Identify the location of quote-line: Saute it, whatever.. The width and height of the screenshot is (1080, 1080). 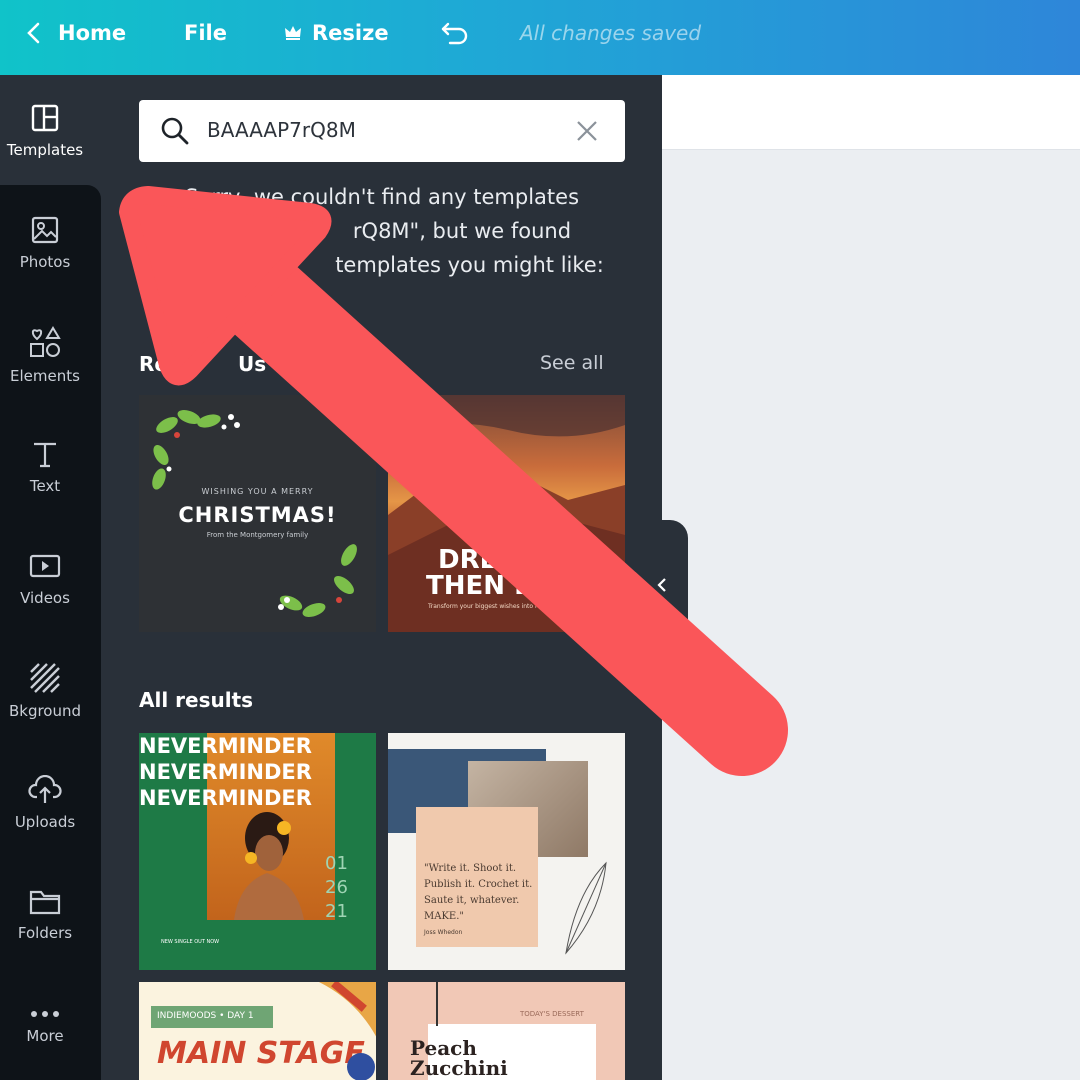
(472, 900).